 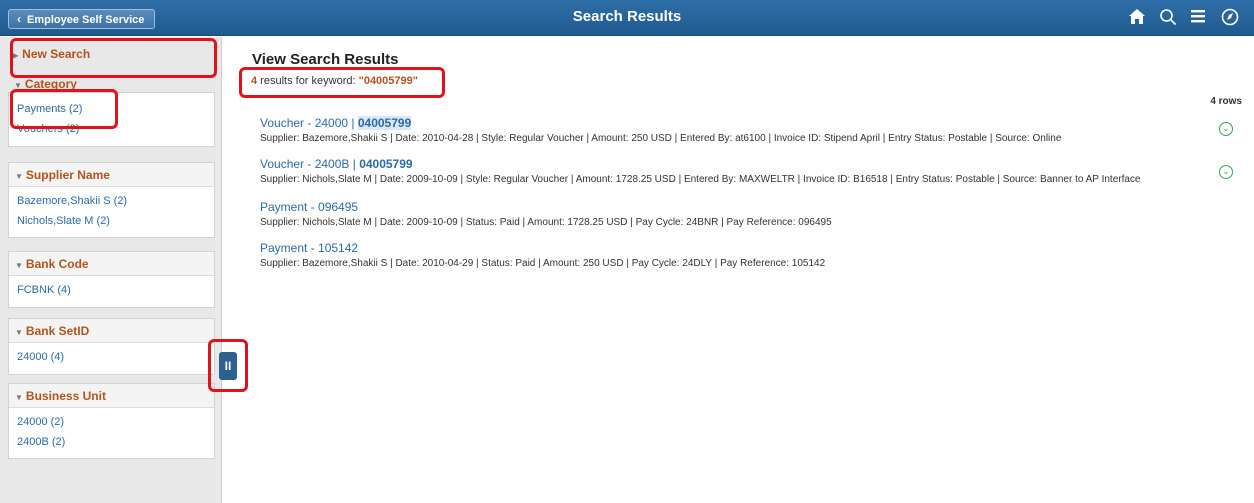 What do you see at coordinates (700, 164) in the screenshot?
I see `result-link: Voucher - 2400B | 04005799` at bounding box center [700, 164].